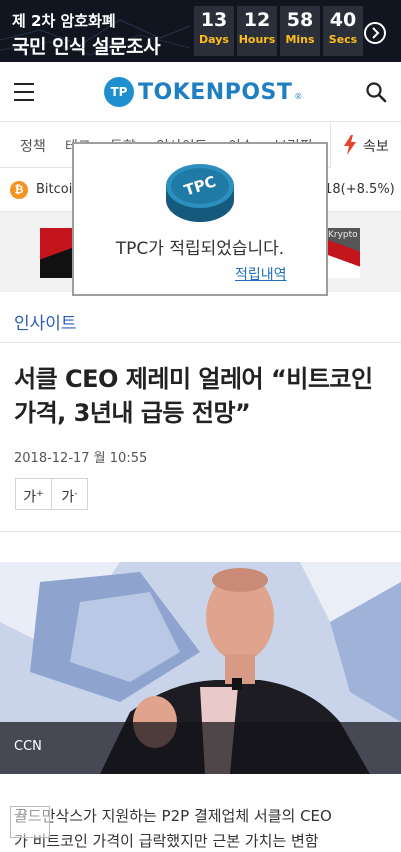  I want to click on site-logo: TP TOKENPOST ®, so click(203, 92).